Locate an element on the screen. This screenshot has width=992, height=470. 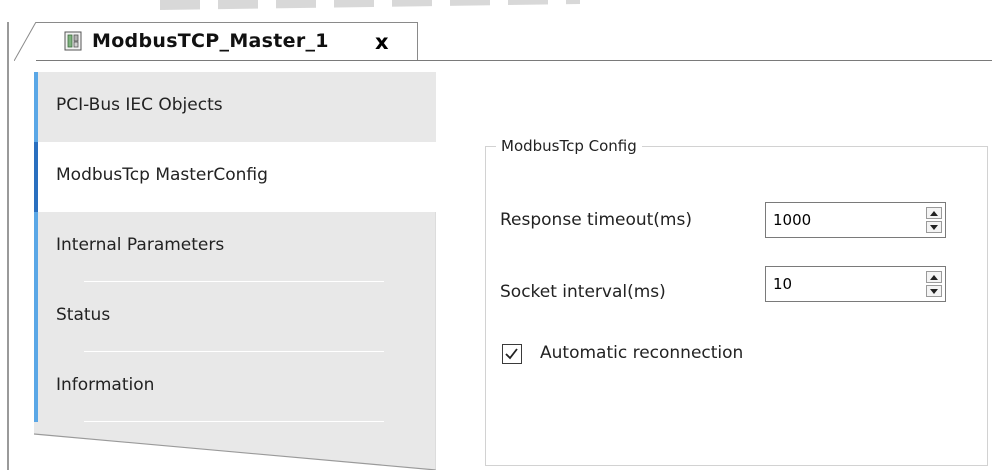
editor-frame-left-edge is located at coordinates (8, 246).